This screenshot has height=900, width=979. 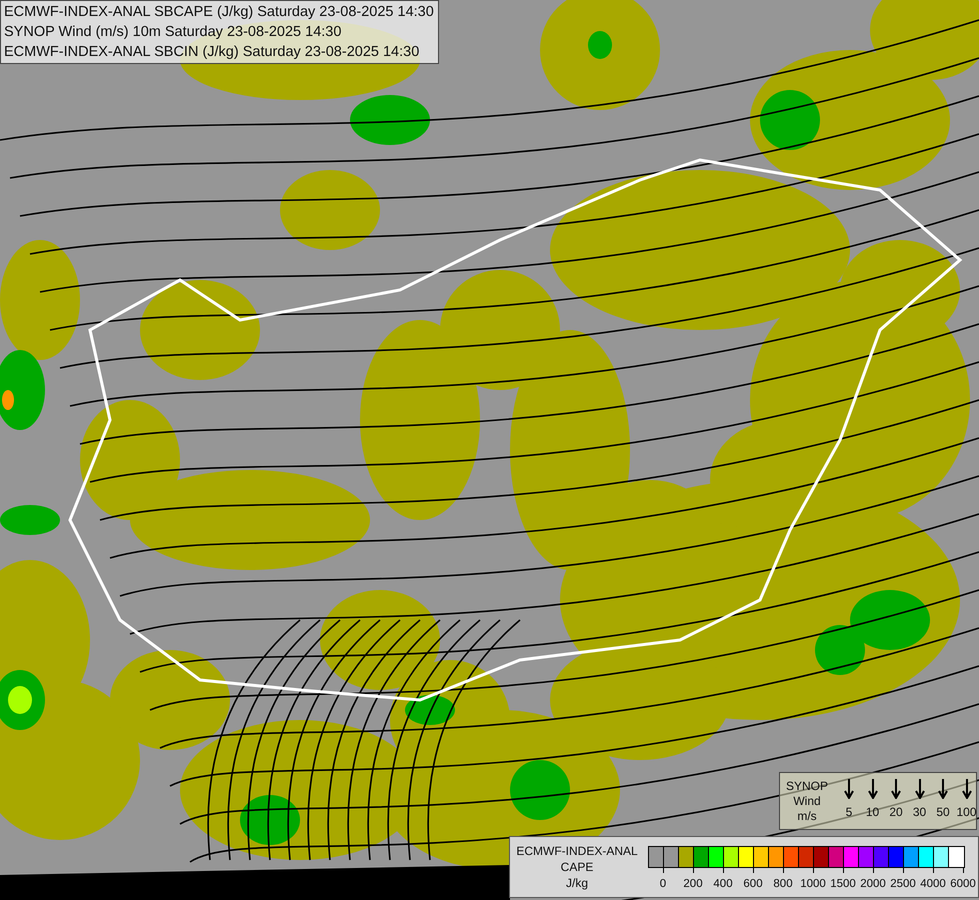 What do you see at coordinates (967, 812) in the screenshot?
I see `wind-speed-label: 100` at bounding box center [967, 812].